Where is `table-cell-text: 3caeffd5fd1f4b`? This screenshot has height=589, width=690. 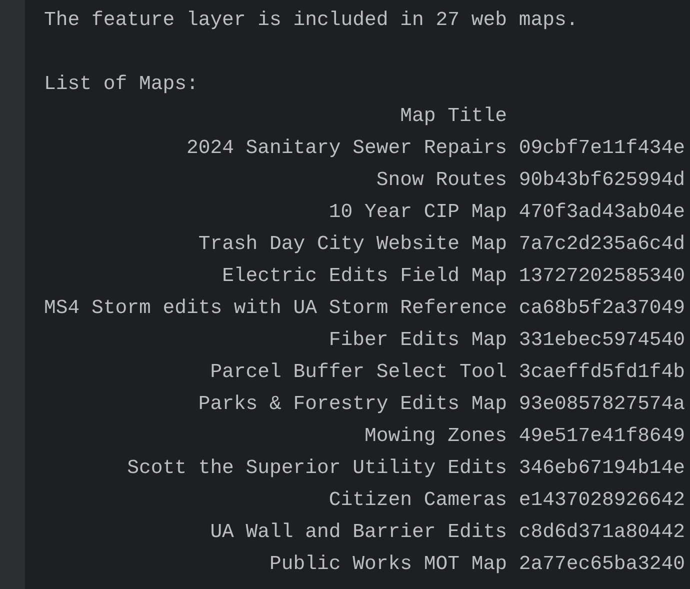
table-cell-text: 3caeffd5fd1f4b is located at coordinates (602, 372).